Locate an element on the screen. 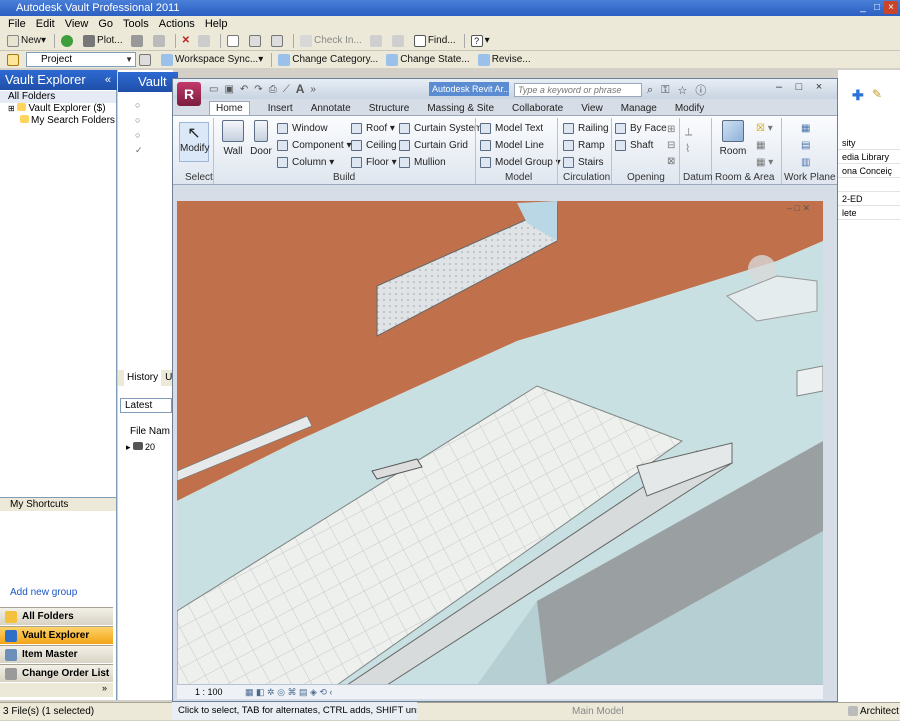 This screenshot has width=900, height=721. undo-icon: ↶ is located at coordinates (244, 89).